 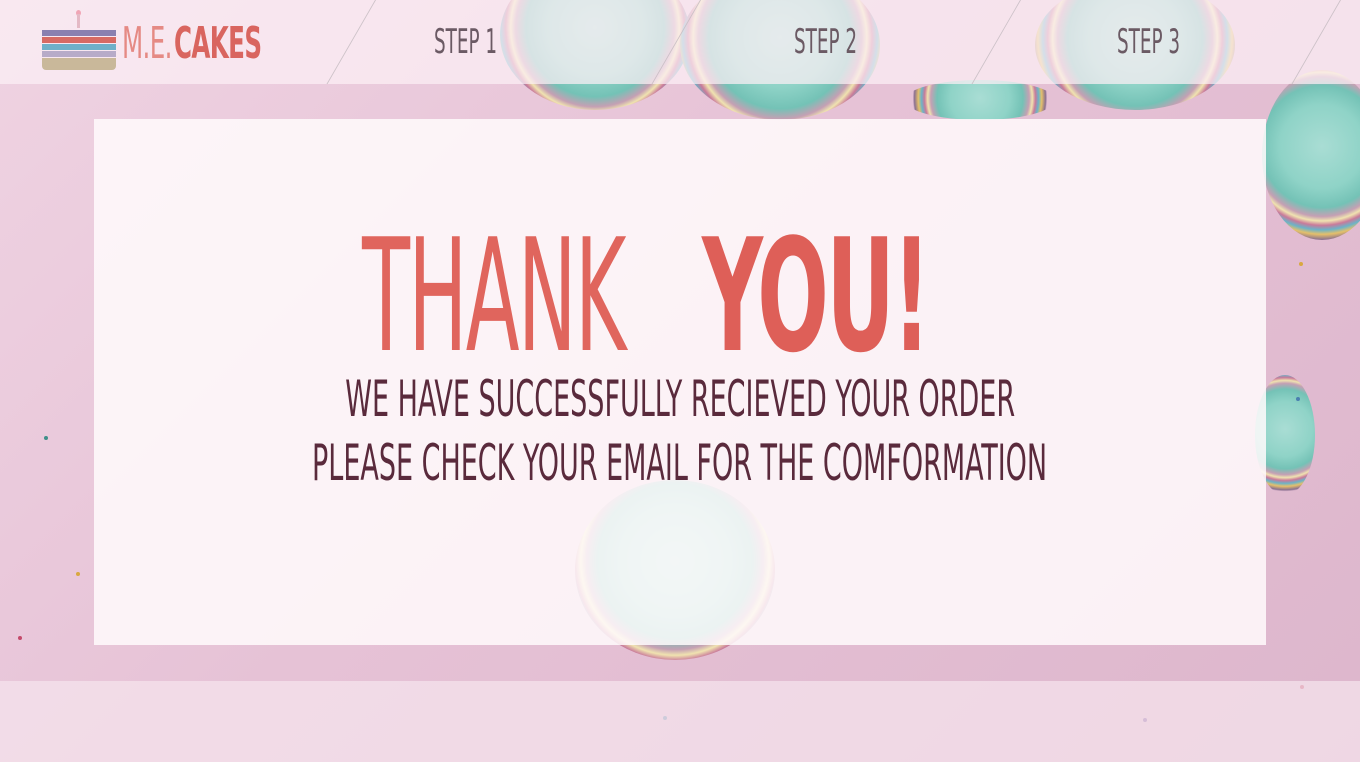 I want to click on heading-thin: THANK, so click(x=494, y=296).